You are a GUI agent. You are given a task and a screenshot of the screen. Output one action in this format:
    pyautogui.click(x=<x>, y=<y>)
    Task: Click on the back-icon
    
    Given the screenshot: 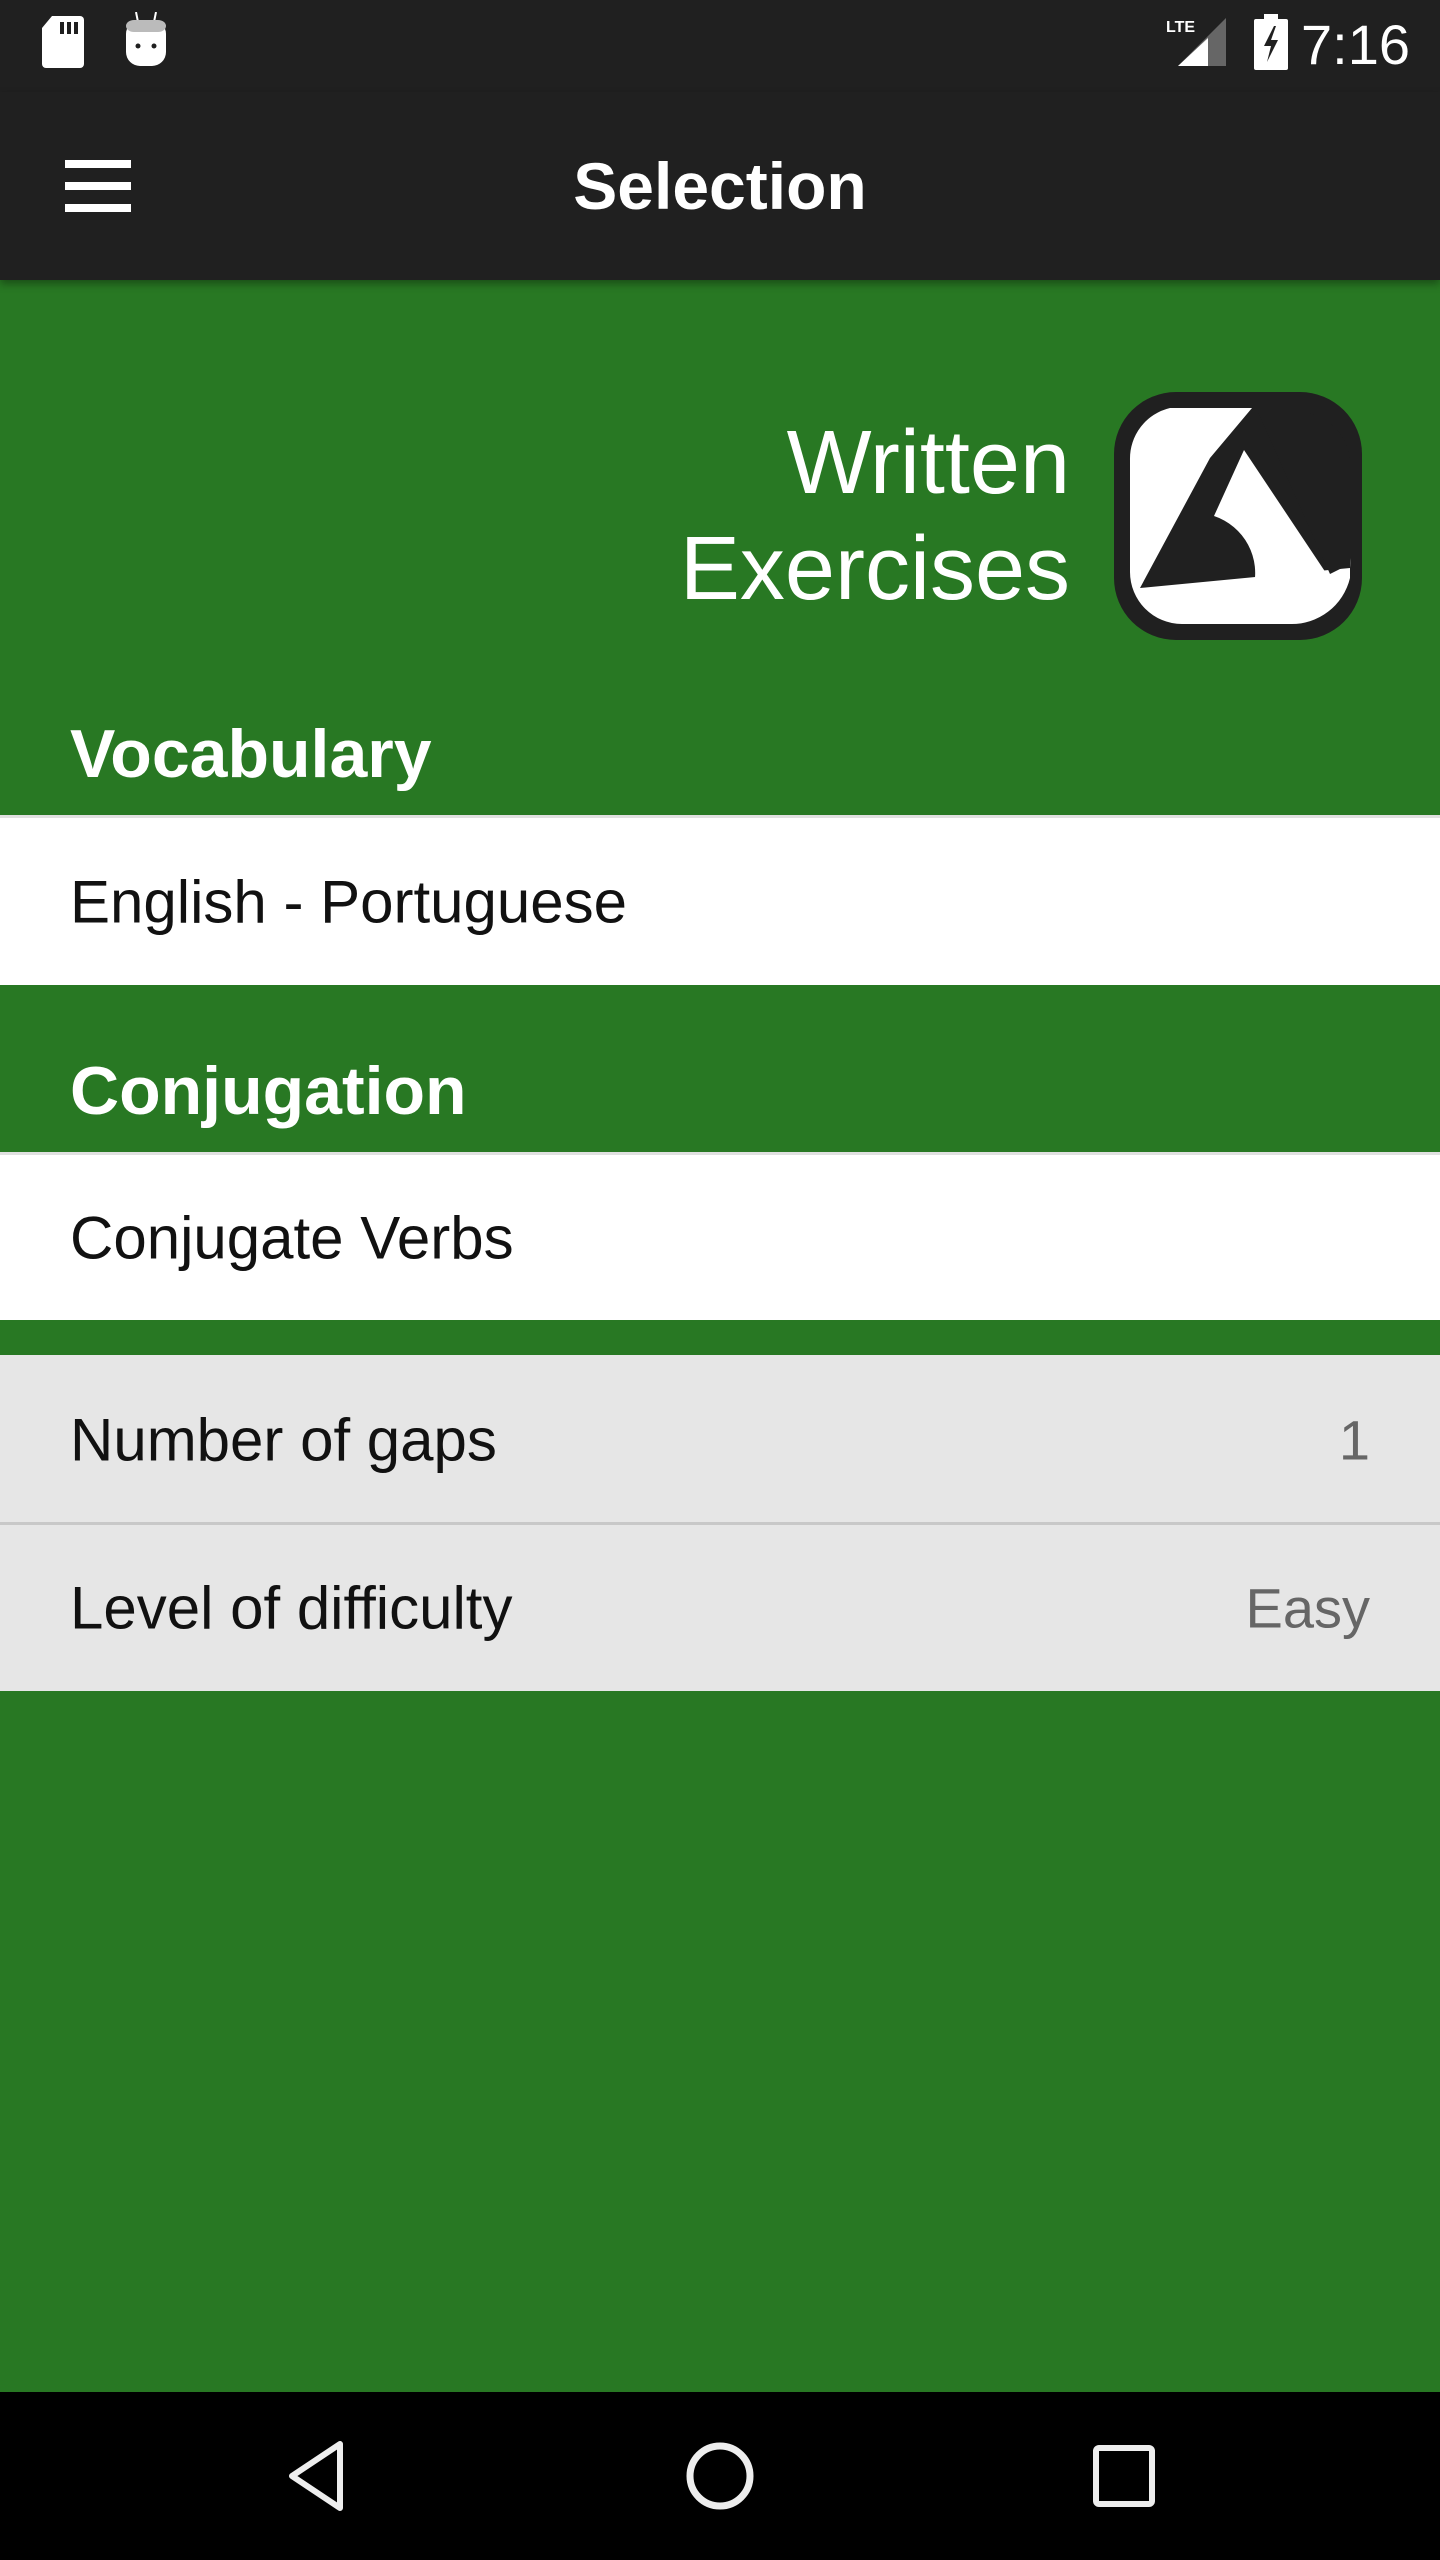 What is the action you would take?
    pyautogui.click(x=316, y=2476)
    